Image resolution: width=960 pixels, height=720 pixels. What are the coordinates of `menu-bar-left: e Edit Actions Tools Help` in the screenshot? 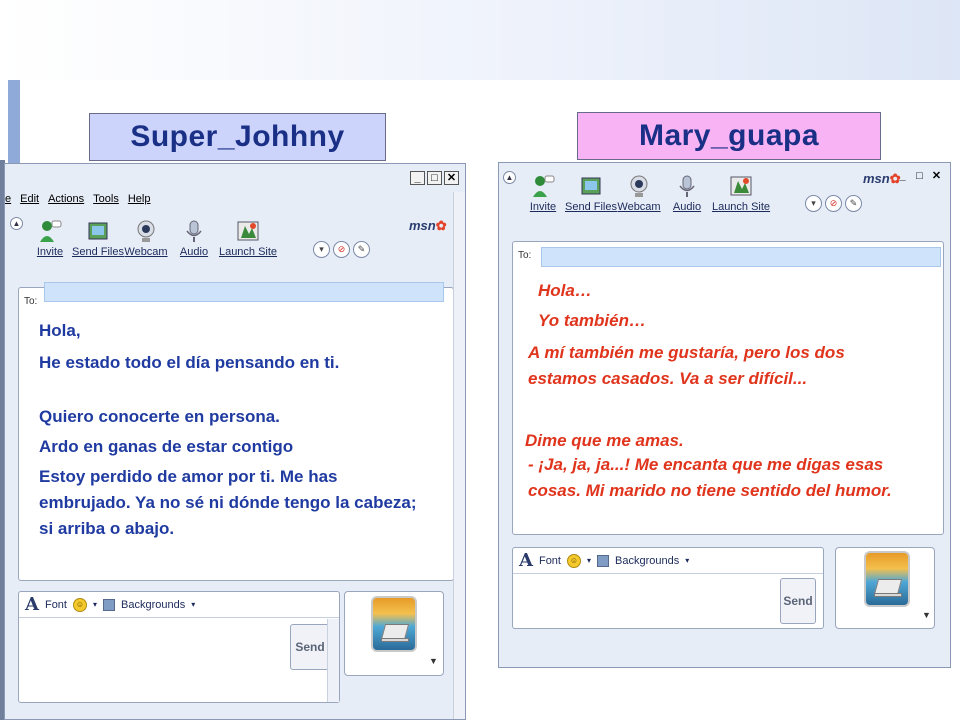 It's located at (77, 199).